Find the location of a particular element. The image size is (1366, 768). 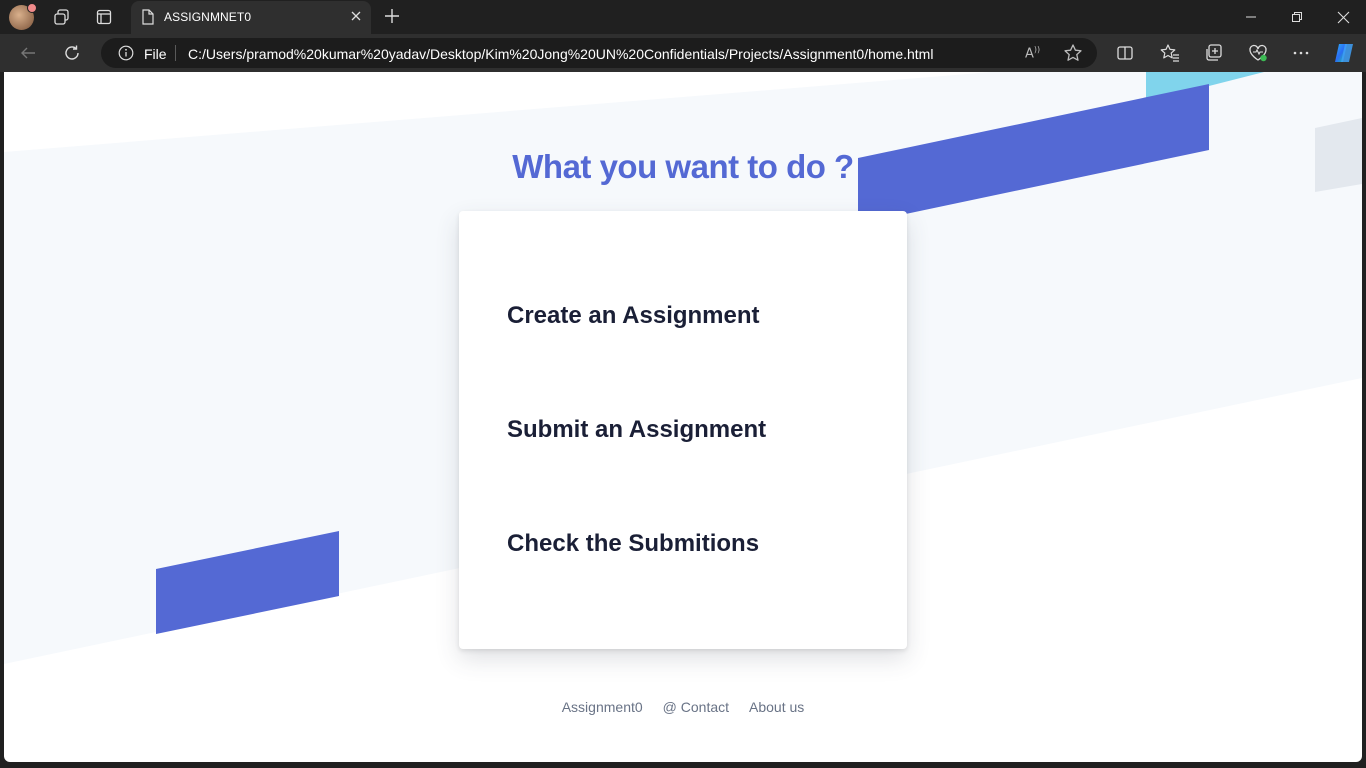

page-icon is located at coordinates (148, 19).